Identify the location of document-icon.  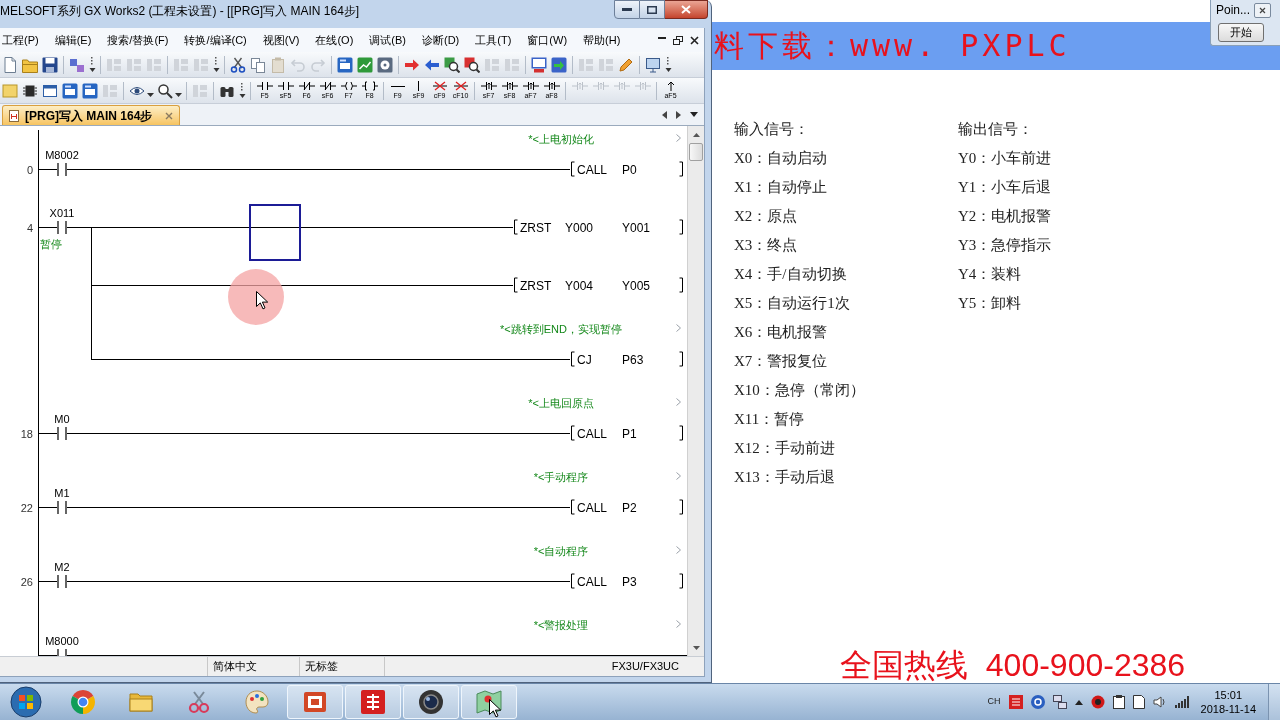
(1138, 702).